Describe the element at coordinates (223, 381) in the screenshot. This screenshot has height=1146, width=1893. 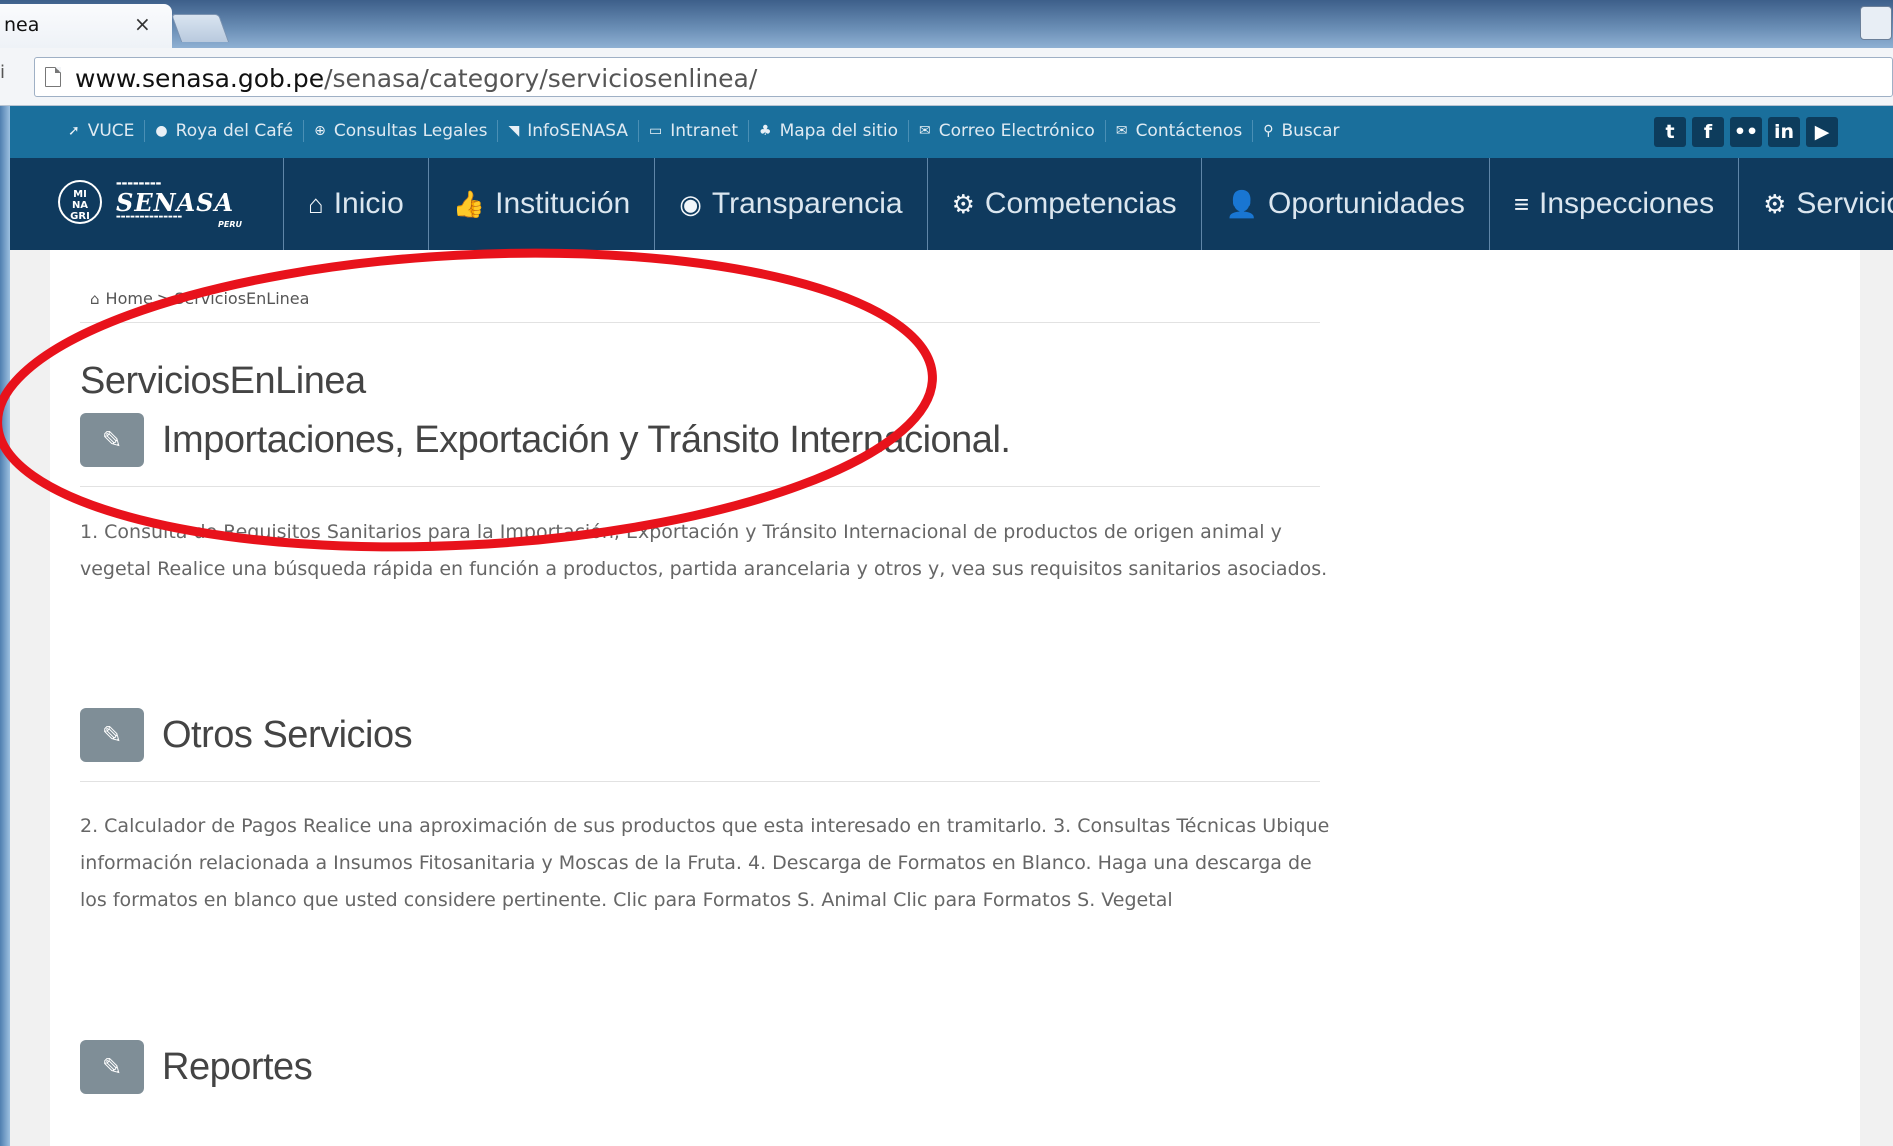
I see `page-title: ServiciosEnLinea` at that location.